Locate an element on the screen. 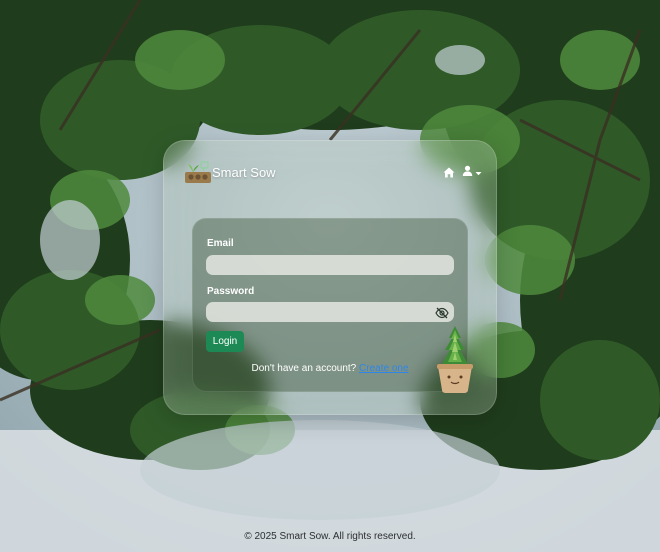  card-header: Smart Sow is located at coordinates (333, 172).